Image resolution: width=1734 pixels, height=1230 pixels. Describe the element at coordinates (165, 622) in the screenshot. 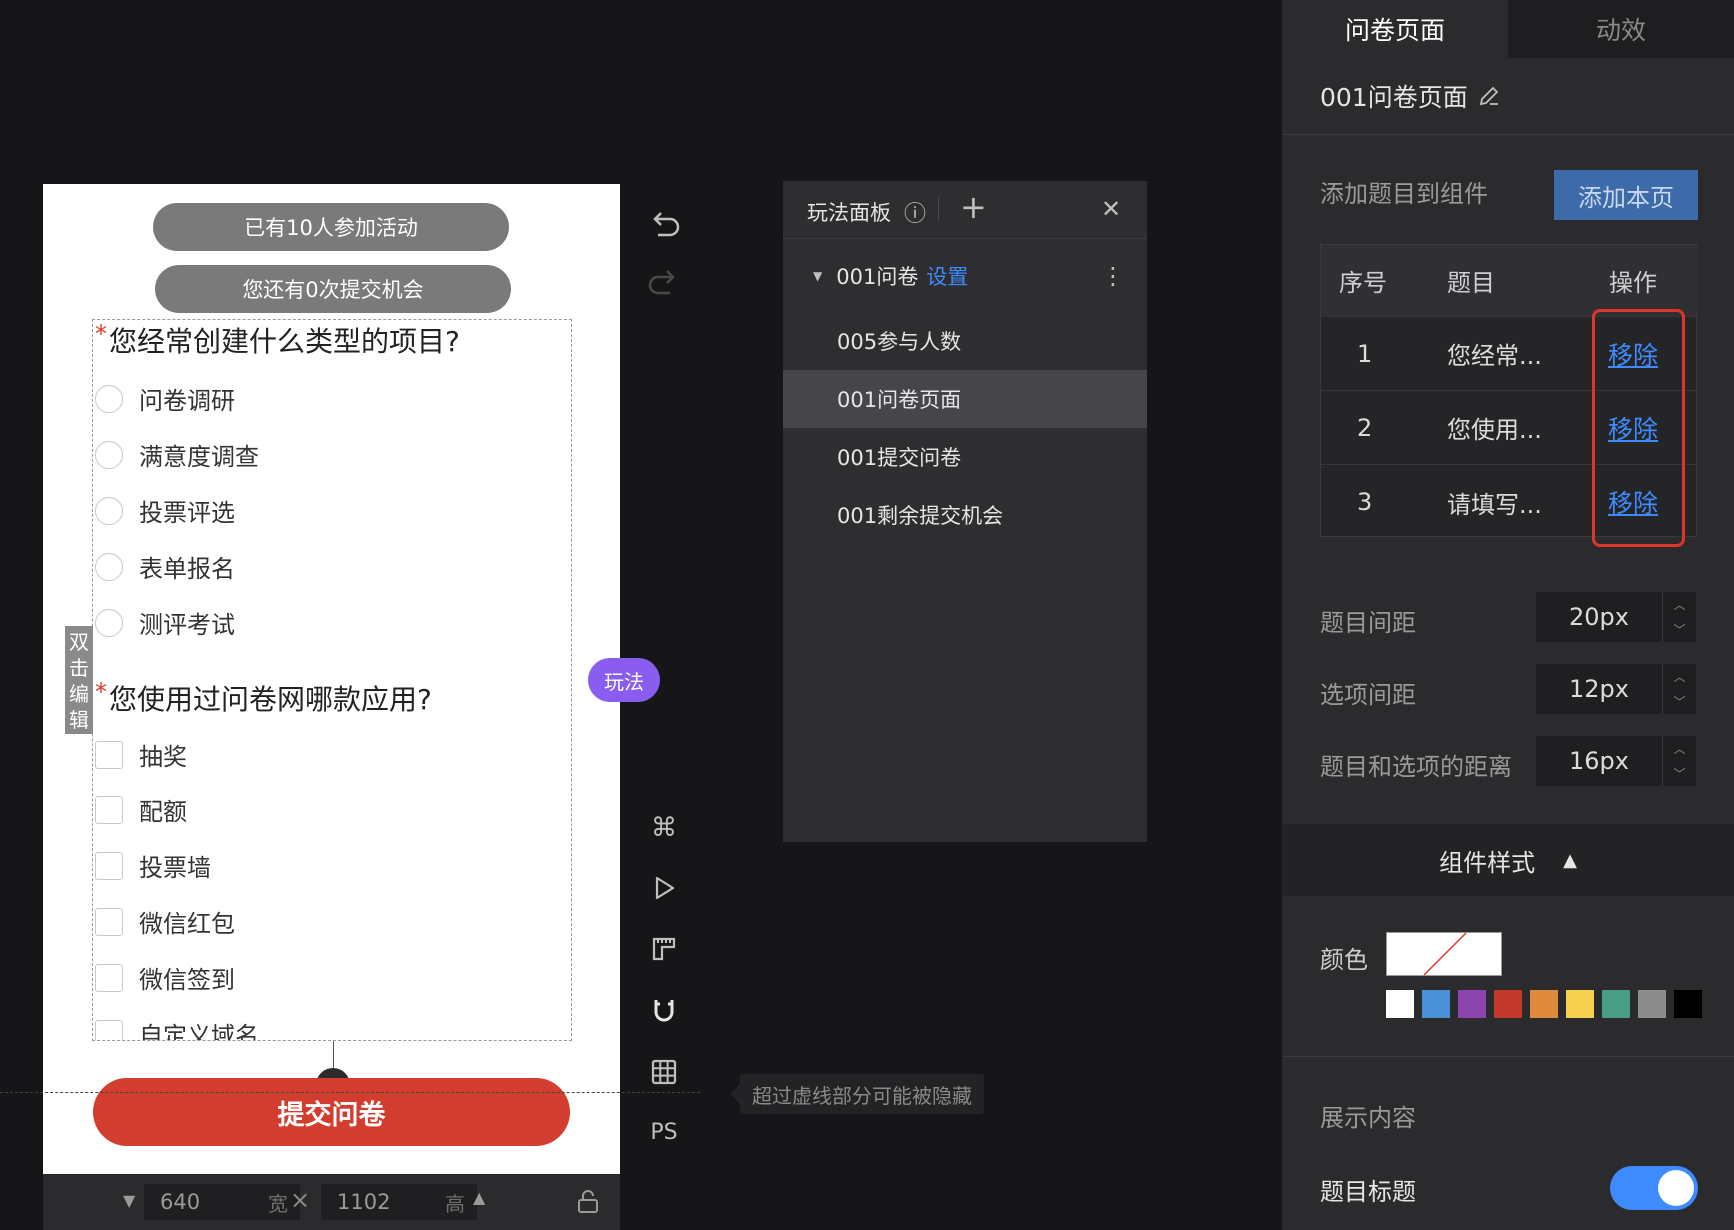

I see `question-1-option: 测评考试` at that location.